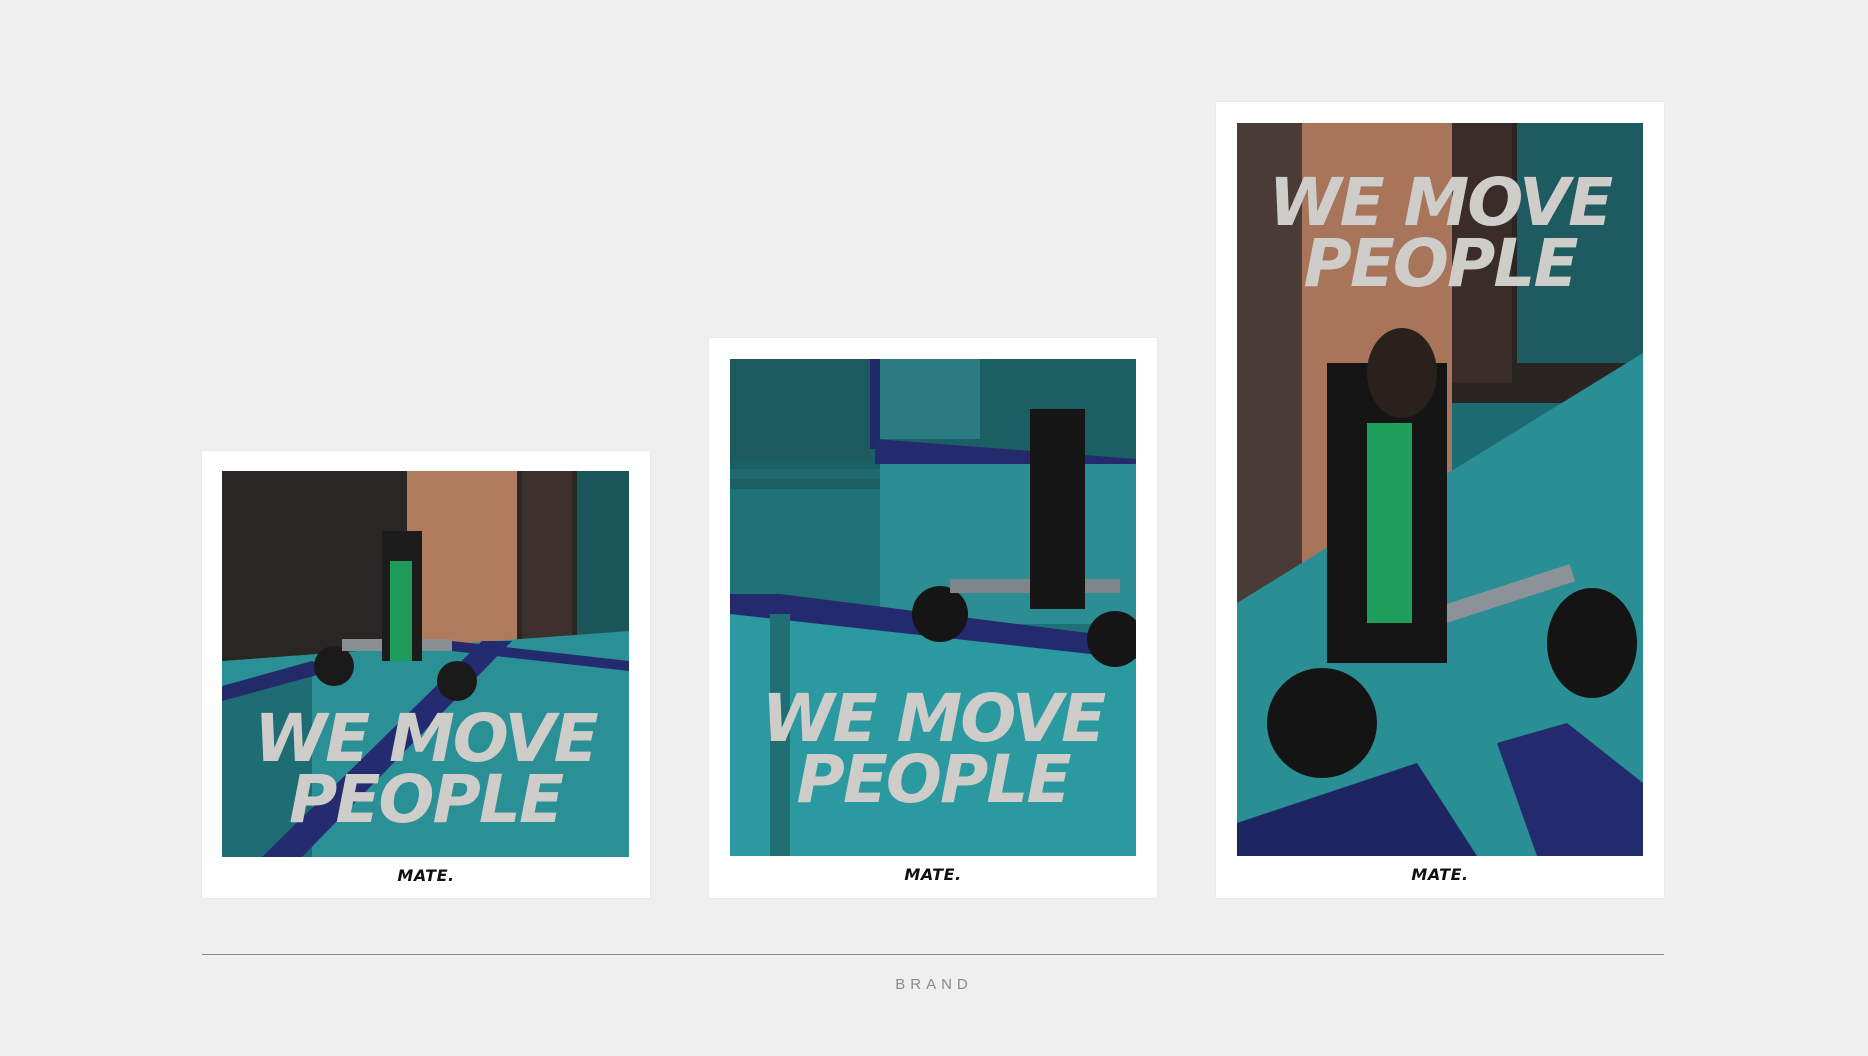  I want to click on poster-card-square: WE MOVE PEOPLE MATE., so click(426, 674).